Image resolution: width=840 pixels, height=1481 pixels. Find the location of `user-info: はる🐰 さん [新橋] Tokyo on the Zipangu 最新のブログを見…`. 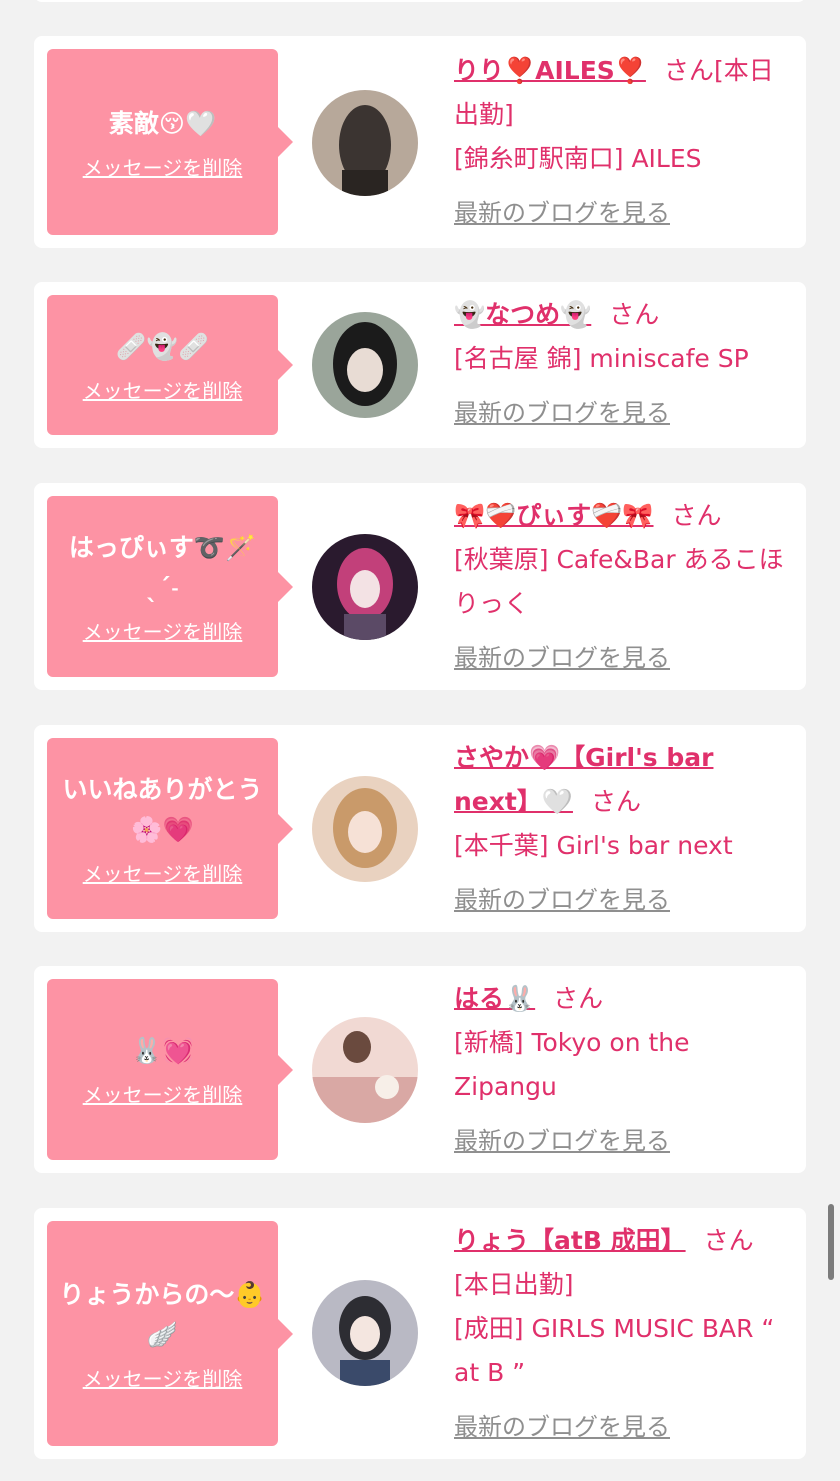

user-info: はる🐰 さん [新橋] Tokyo on the Zipangu 最新のブログを見… is located at coordinates (619, 1070).